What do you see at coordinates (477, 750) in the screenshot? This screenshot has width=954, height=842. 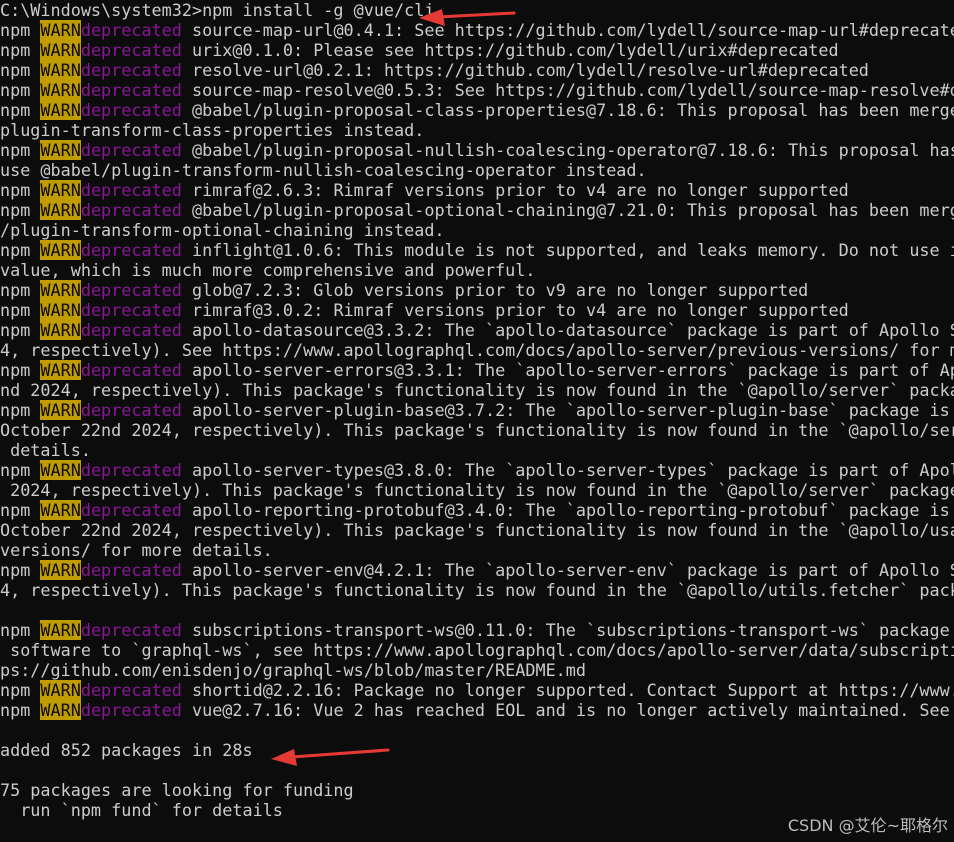 I see `terminal-line: added 852 packages in 28s` at bounding box center [477, 750].